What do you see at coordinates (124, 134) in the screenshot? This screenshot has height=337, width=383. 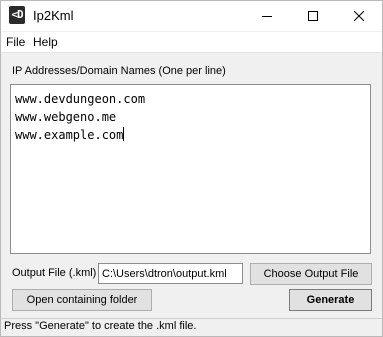 I see `text-caret` at bounding box center [124, 134].